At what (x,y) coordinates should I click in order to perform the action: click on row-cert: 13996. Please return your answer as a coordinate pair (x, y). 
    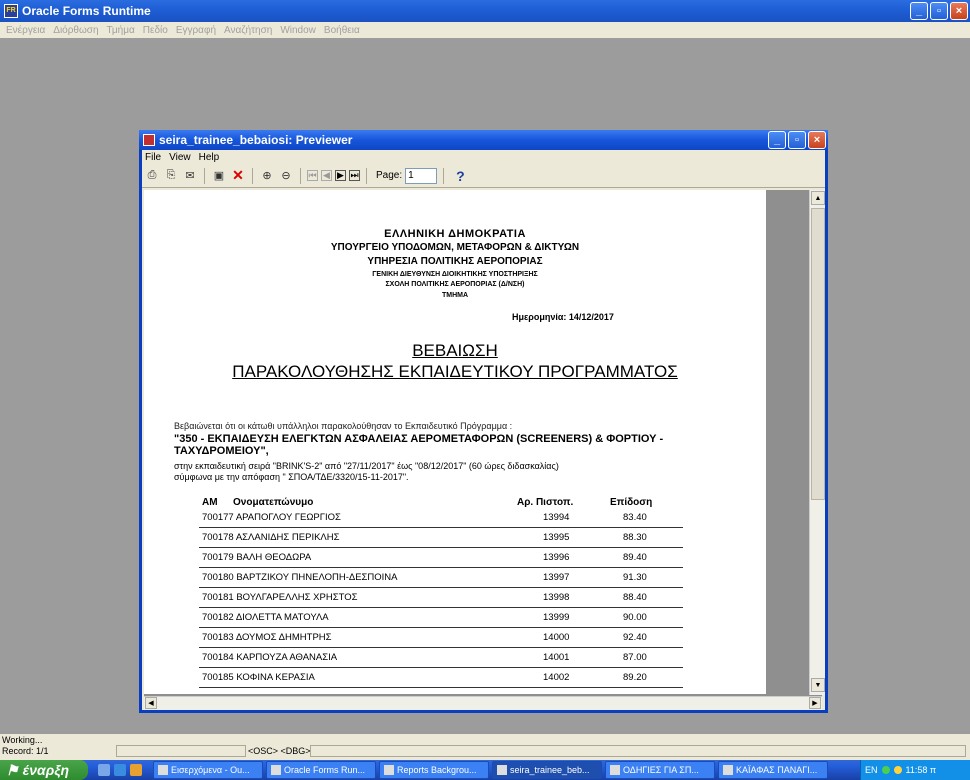
    Looking at the image, I should click on (556, 557).